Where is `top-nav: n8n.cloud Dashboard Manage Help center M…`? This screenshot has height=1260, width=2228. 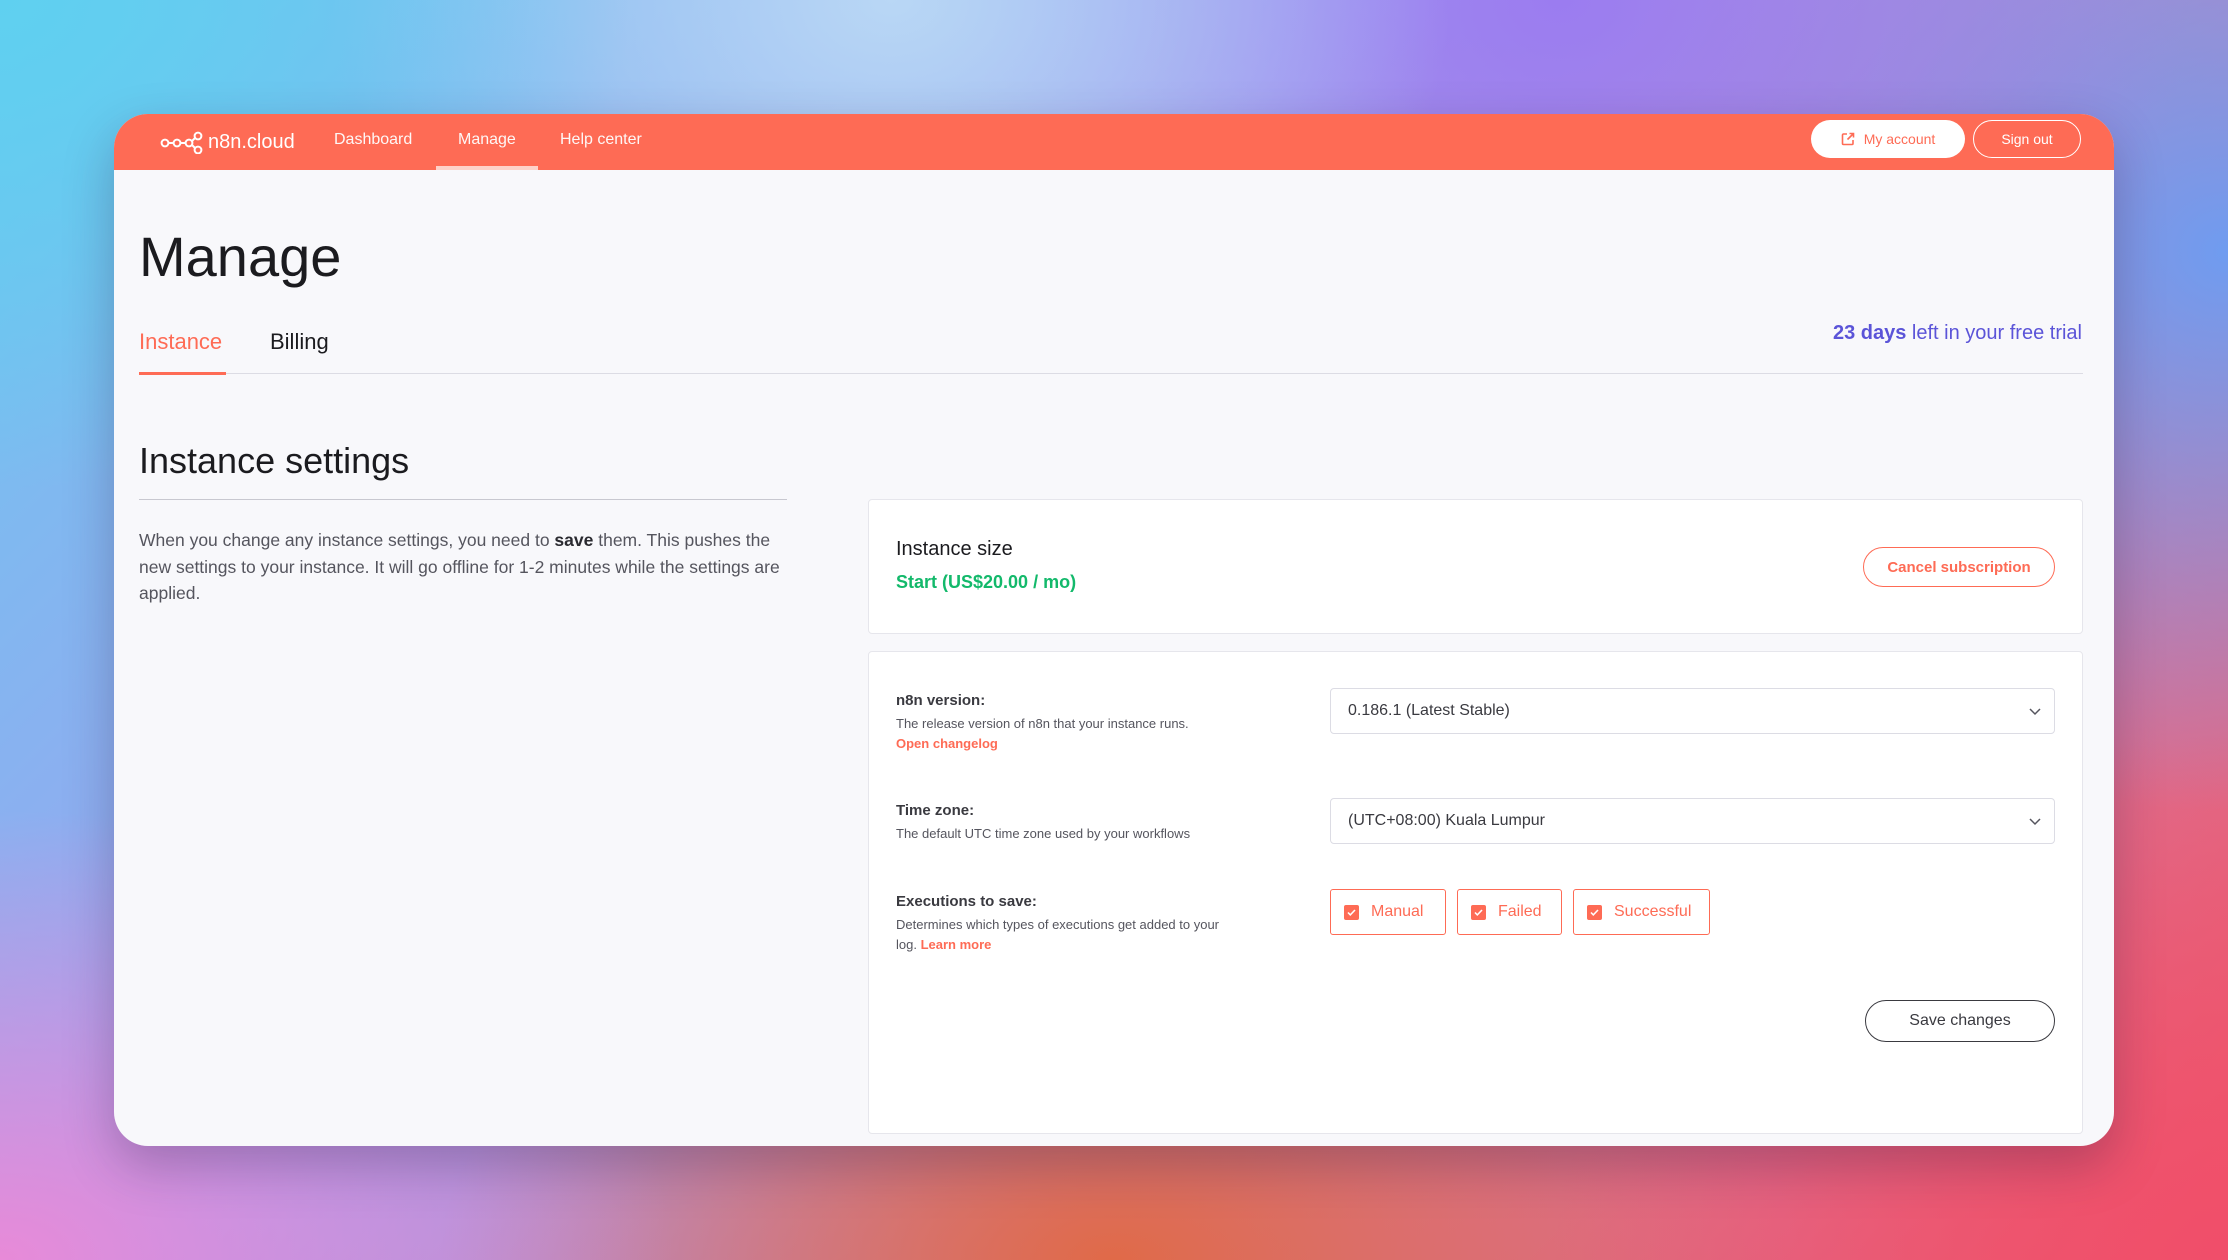 top-nav: n8n.cloud Dashboard Manage Help center M… is located at coordinates (1114, 142).